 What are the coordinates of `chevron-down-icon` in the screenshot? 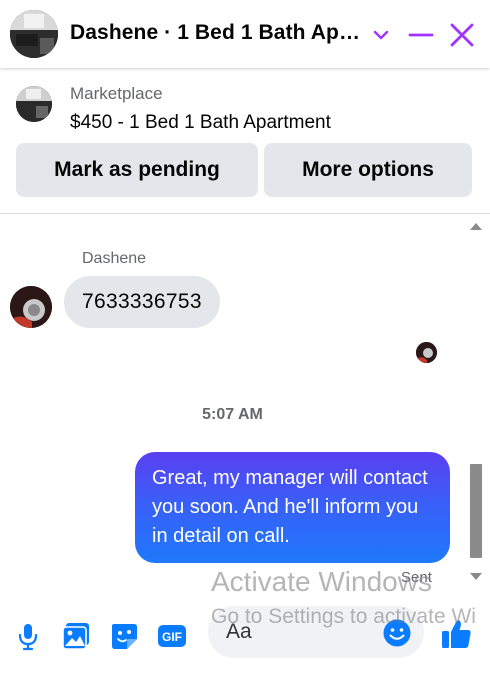 It's located at (381, 35).